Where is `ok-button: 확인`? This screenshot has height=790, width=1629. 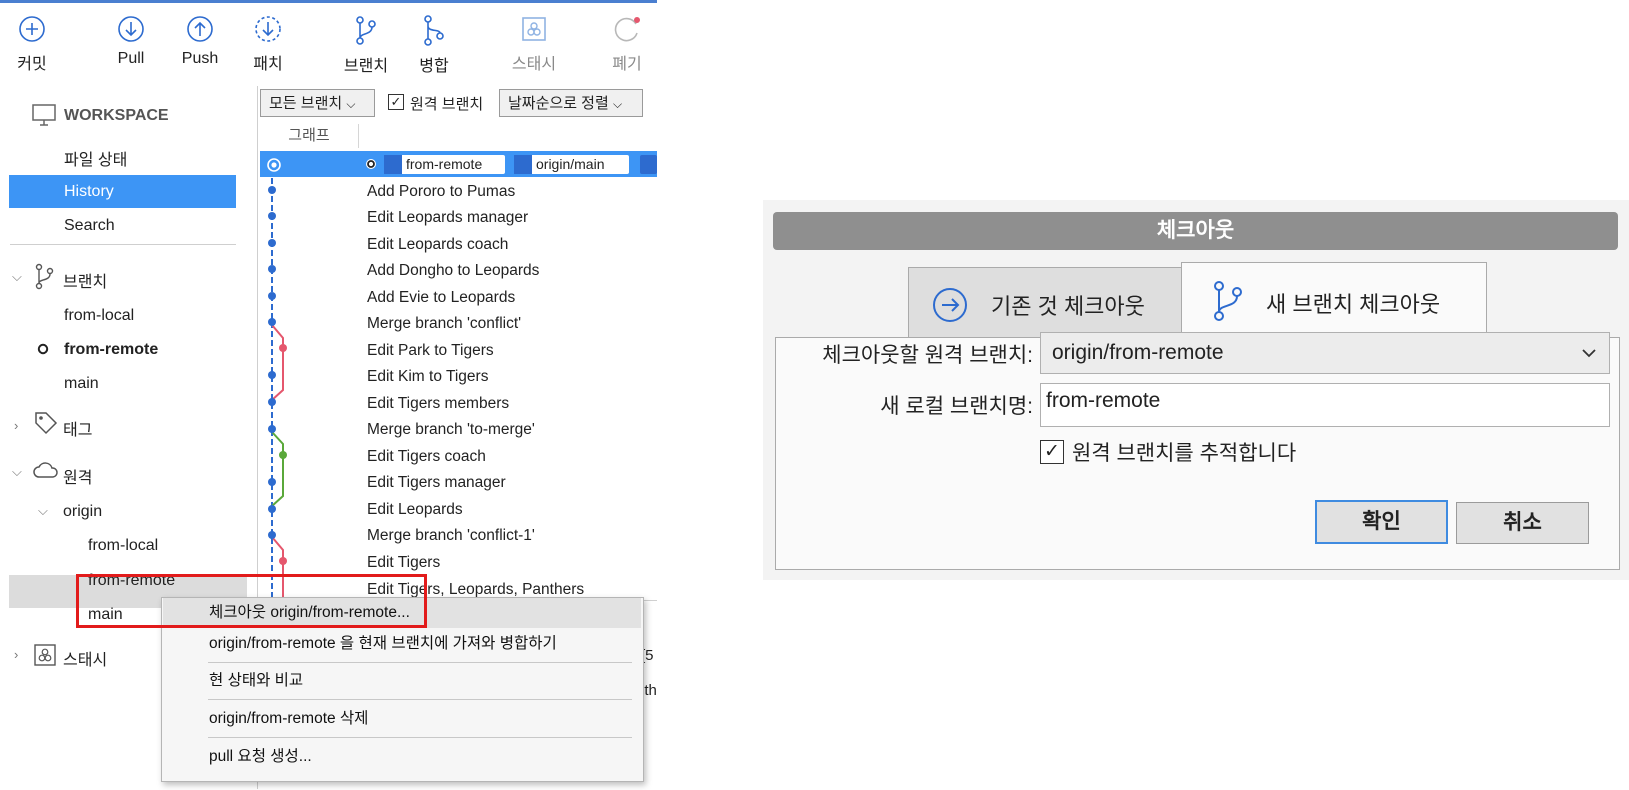 ok-button: 확인 is located at coordinates (1381, 522).